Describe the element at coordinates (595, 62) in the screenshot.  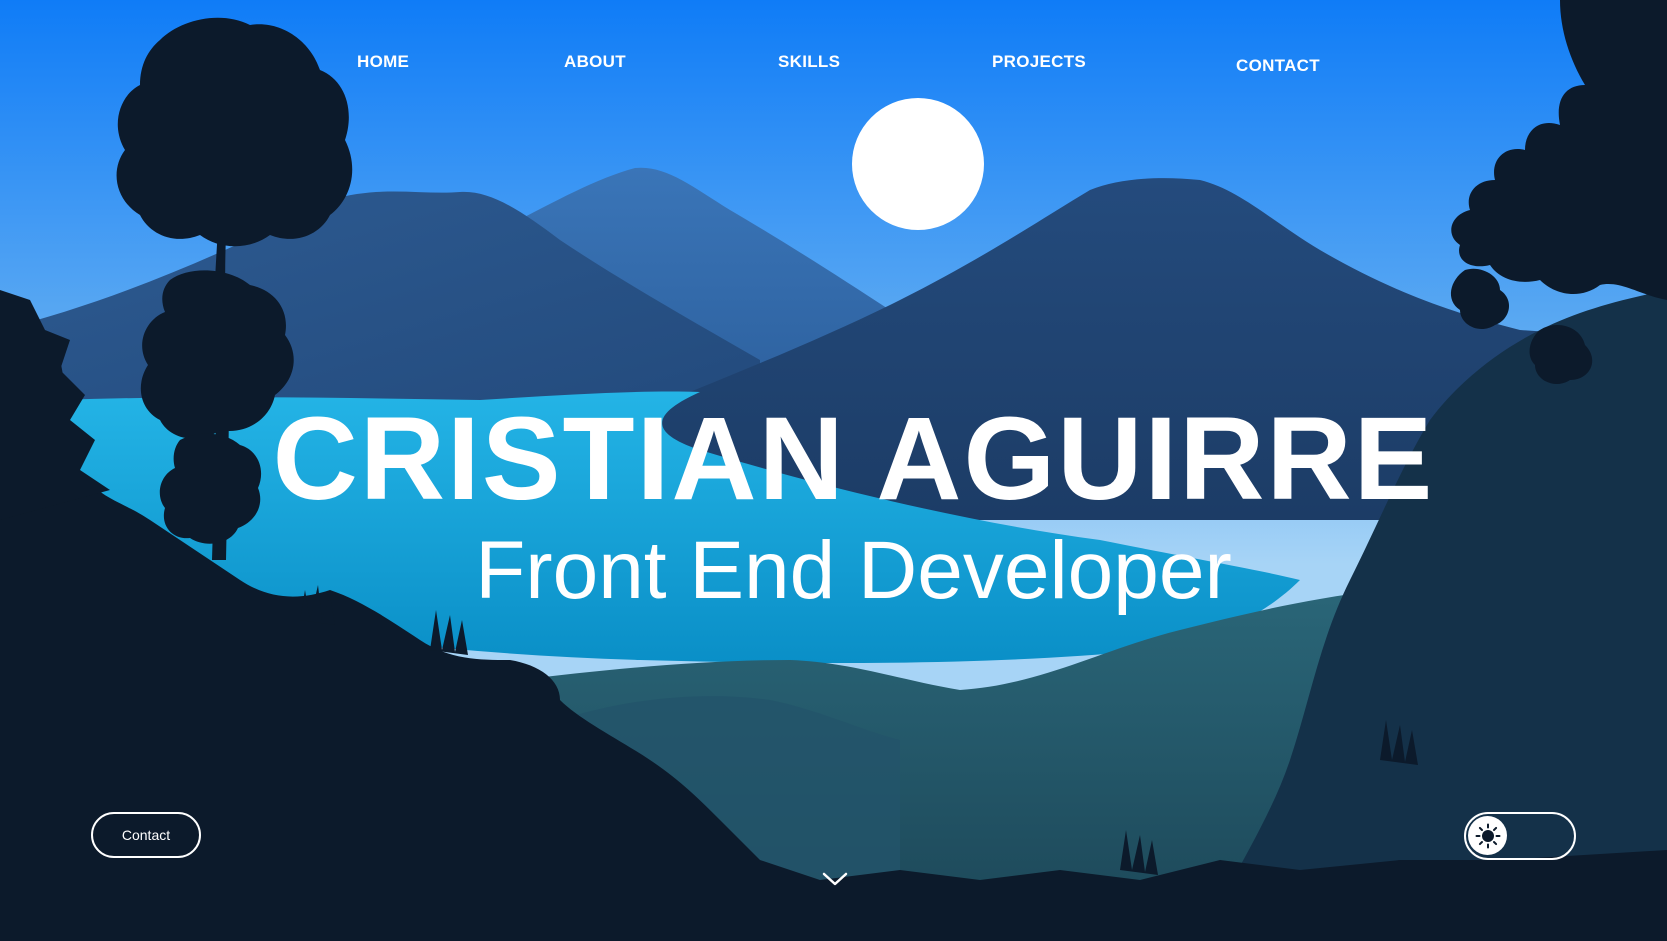
I see `nav-about: ABOUT` at that location.